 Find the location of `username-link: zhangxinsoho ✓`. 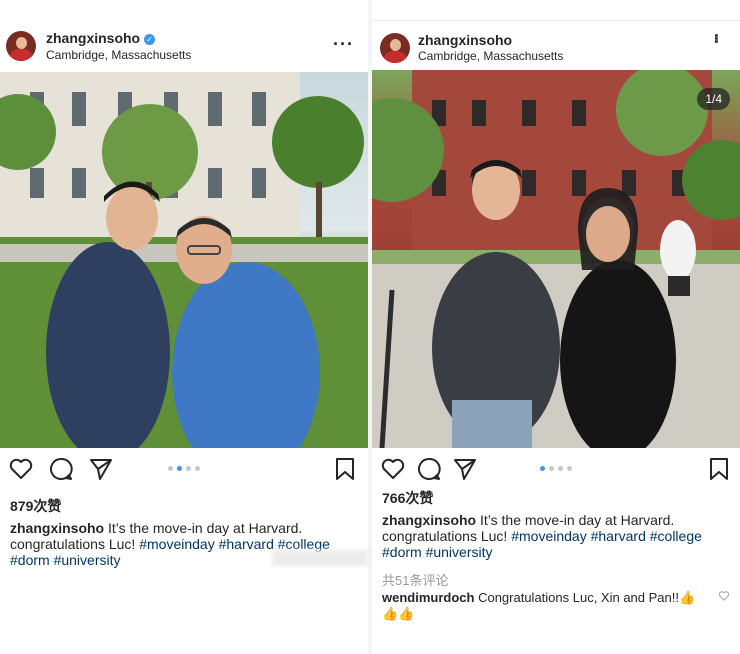

username-link: zhangxinsoho ✓ is located at coordinates (101, 38).